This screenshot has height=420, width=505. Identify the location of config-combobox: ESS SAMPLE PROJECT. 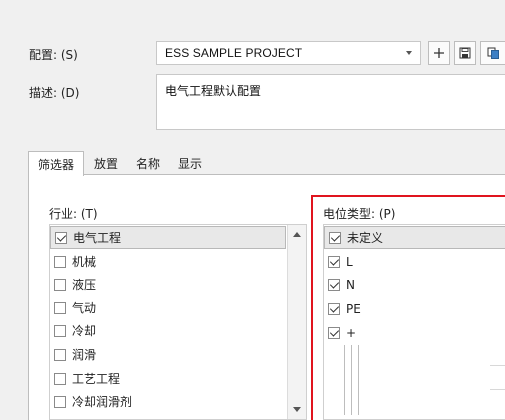
(288, 53).